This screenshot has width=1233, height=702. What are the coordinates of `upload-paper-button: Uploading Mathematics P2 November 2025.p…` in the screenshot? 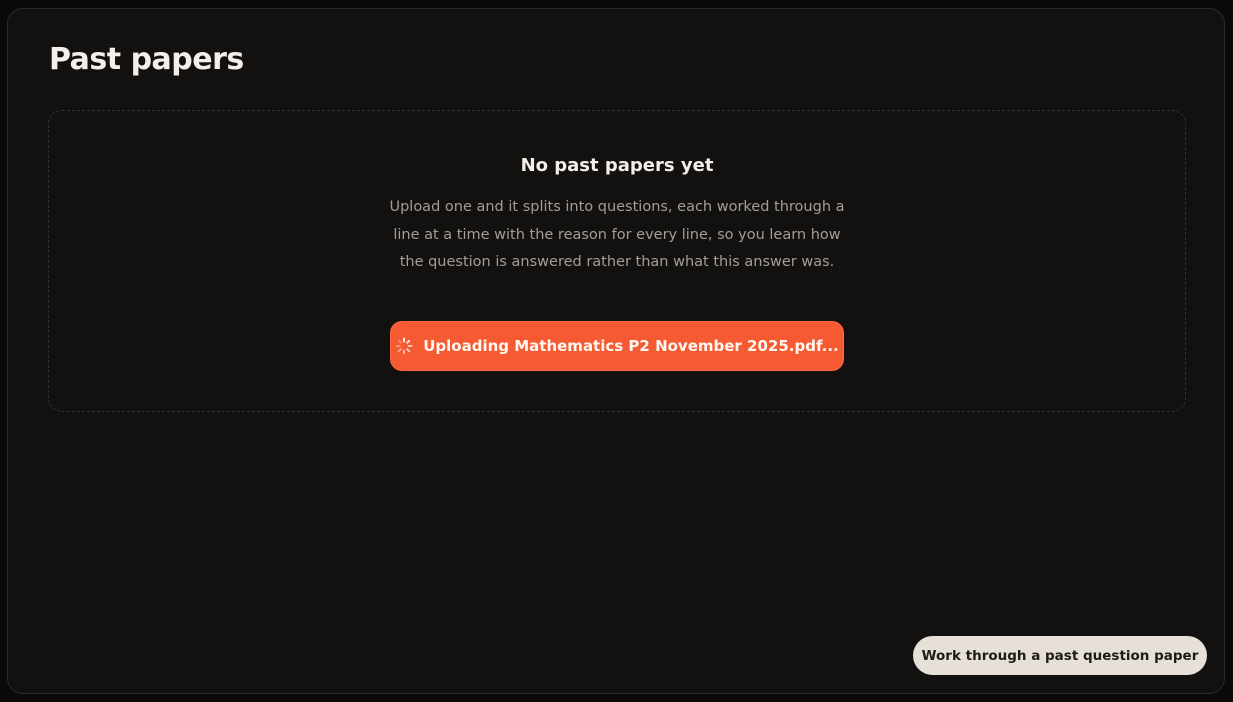 It's located at (617, 346).